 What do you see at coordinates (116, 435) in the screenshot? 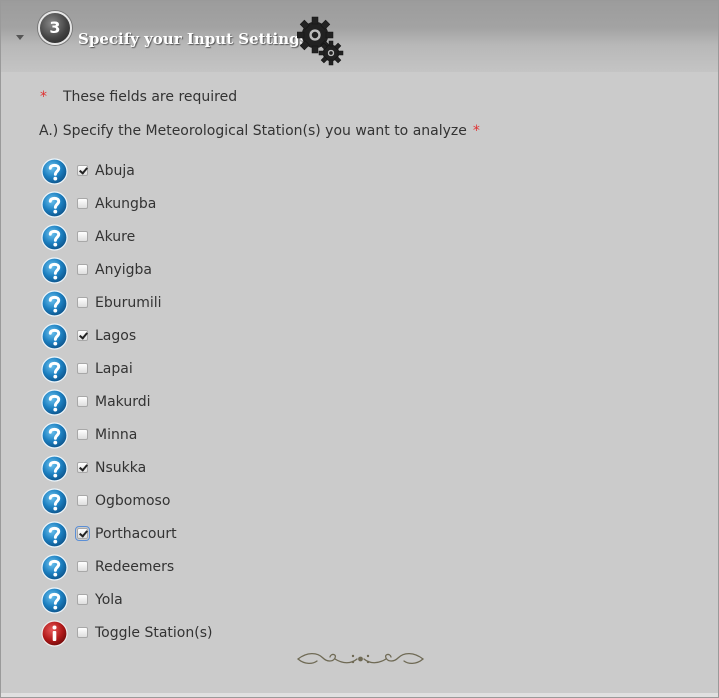
I see `station-label: Minna` at bounding box center [116, 435].